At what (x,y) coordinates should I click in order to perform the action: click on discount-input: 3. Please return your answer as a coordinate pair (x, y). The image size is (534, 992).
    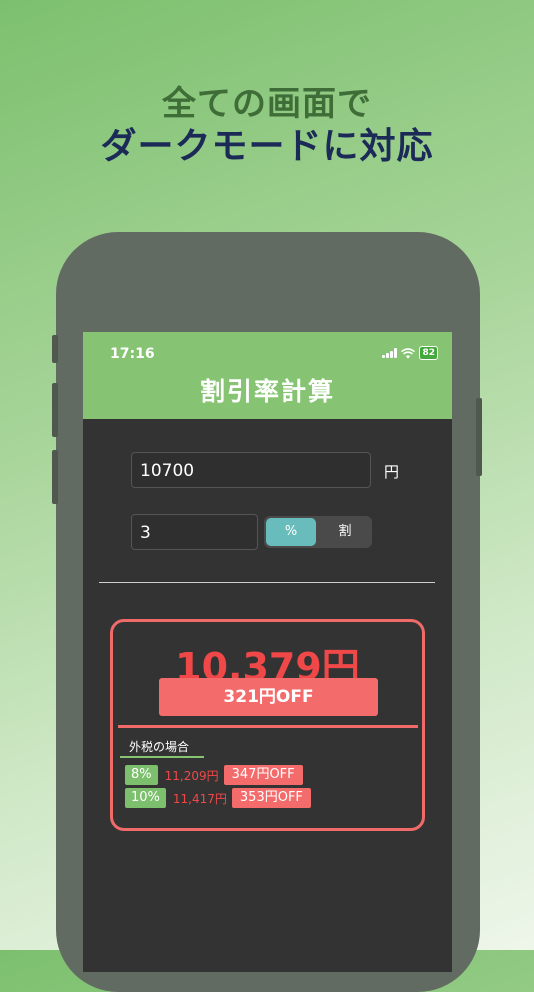
    Looking at the image, I should click on (194, 532).